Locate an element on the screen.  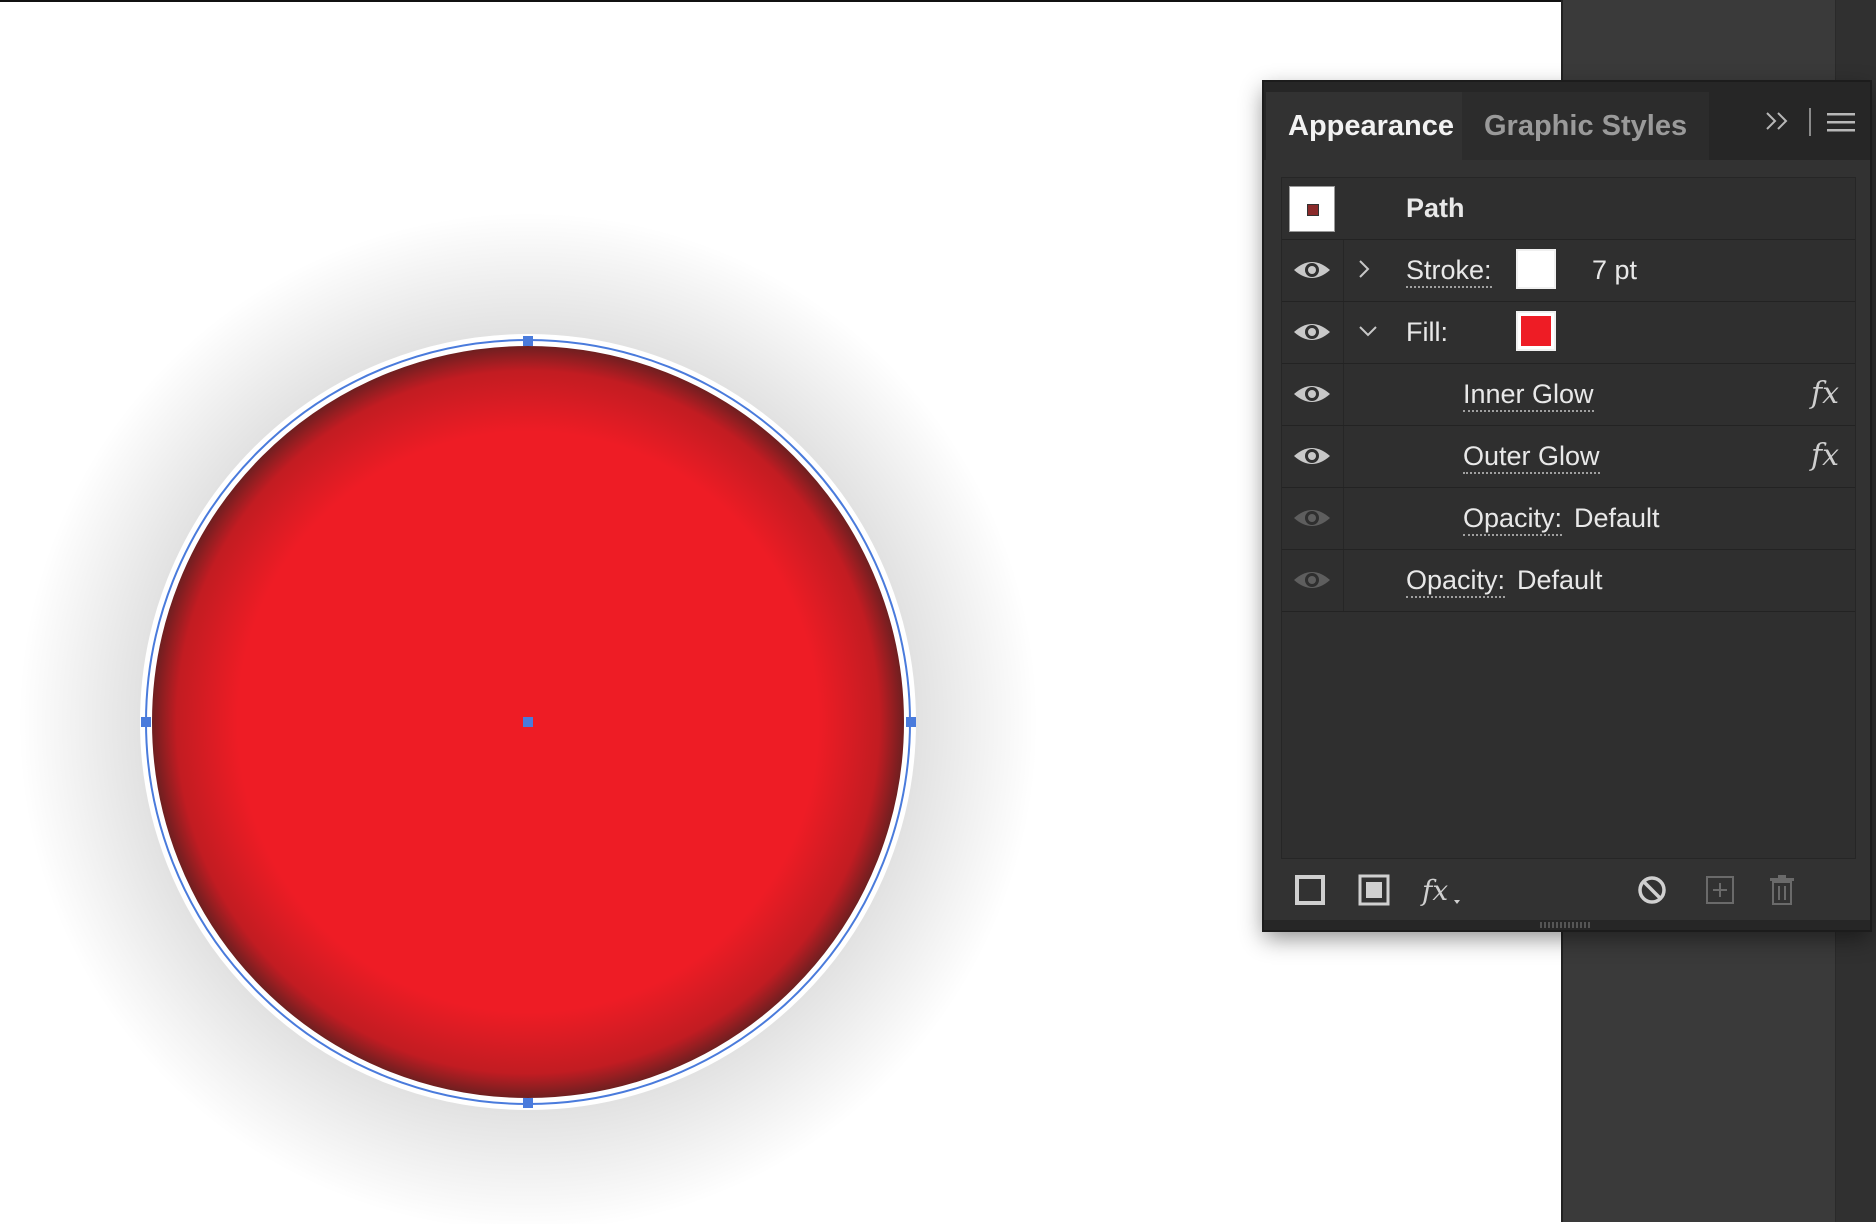
delete-item-icon is located at coordinates (1782, 890).